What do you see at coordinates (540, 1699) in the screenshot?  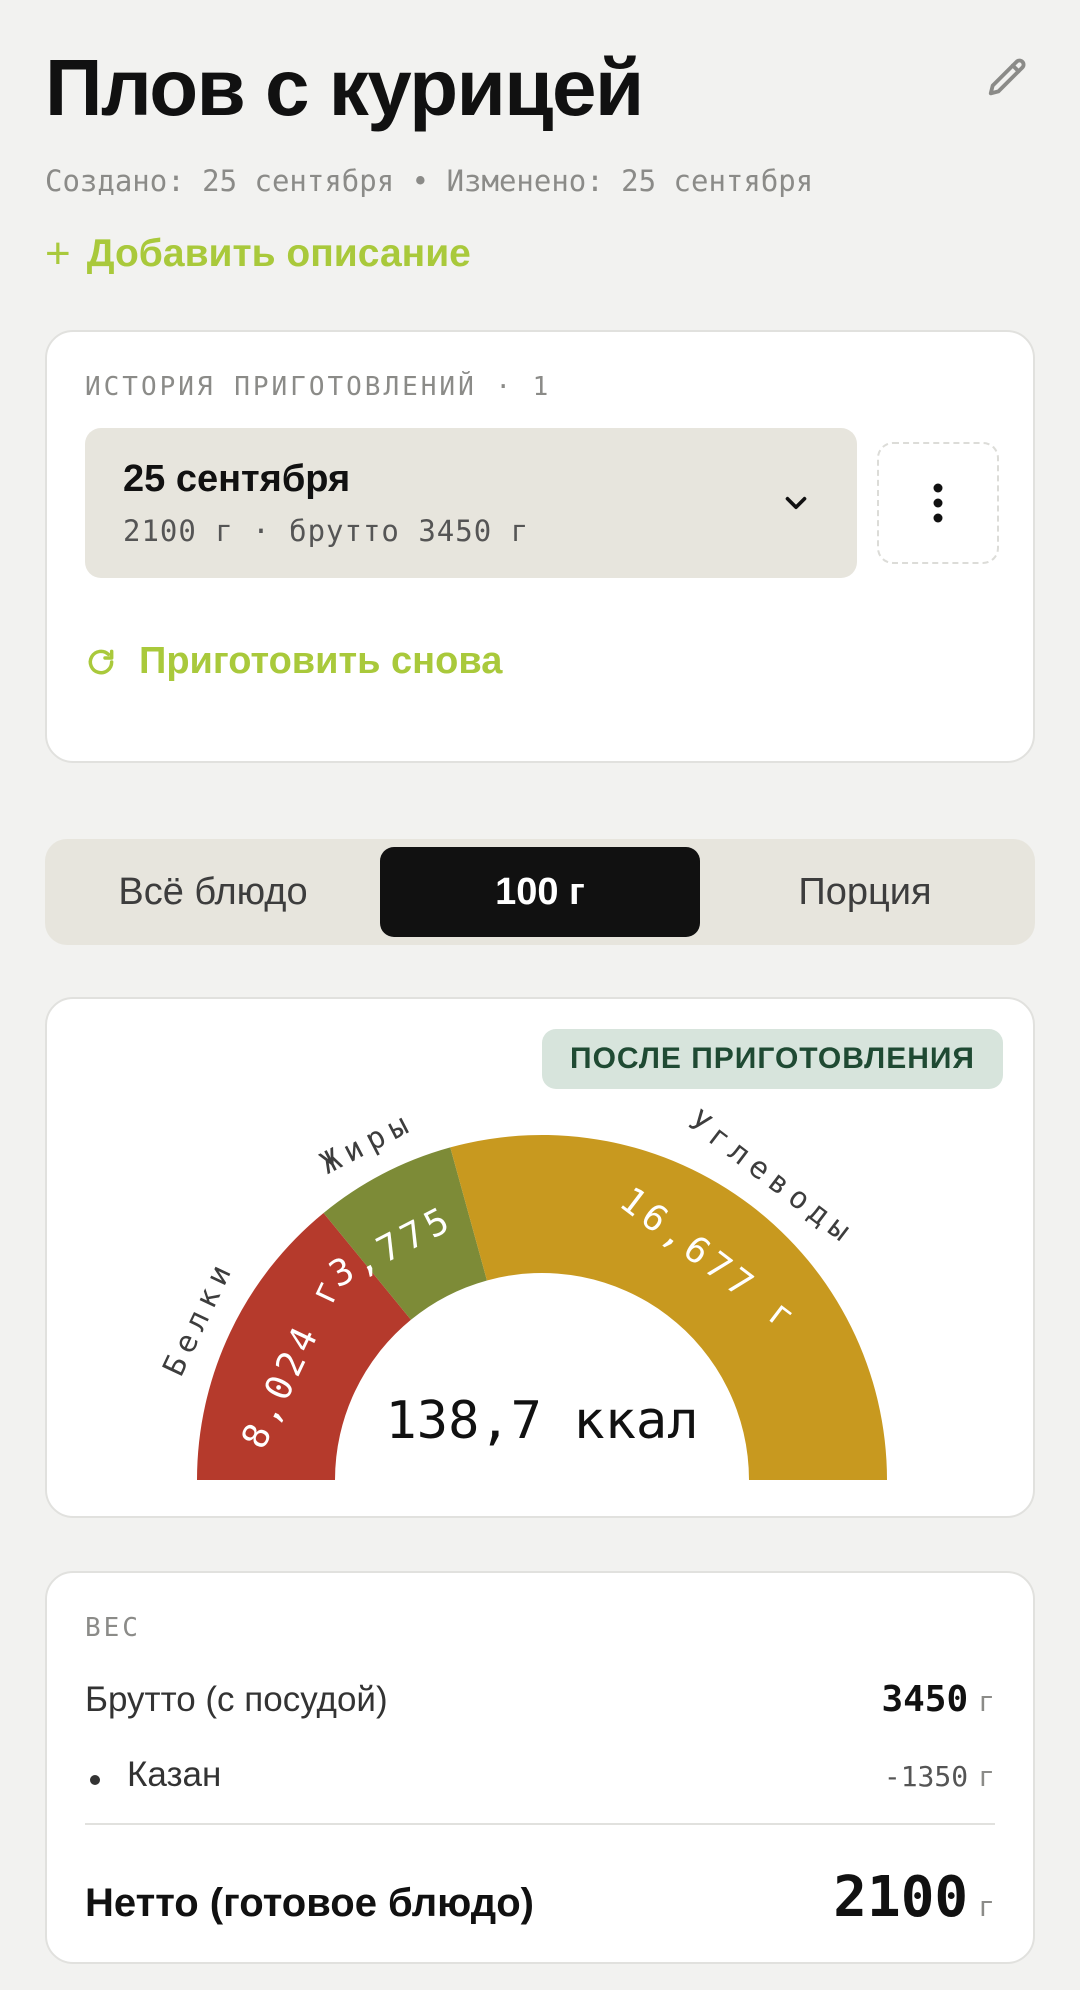 I see `gross-weight-row: Брутто (с посудой) 3450 г` at bounding box center [540, 1699].